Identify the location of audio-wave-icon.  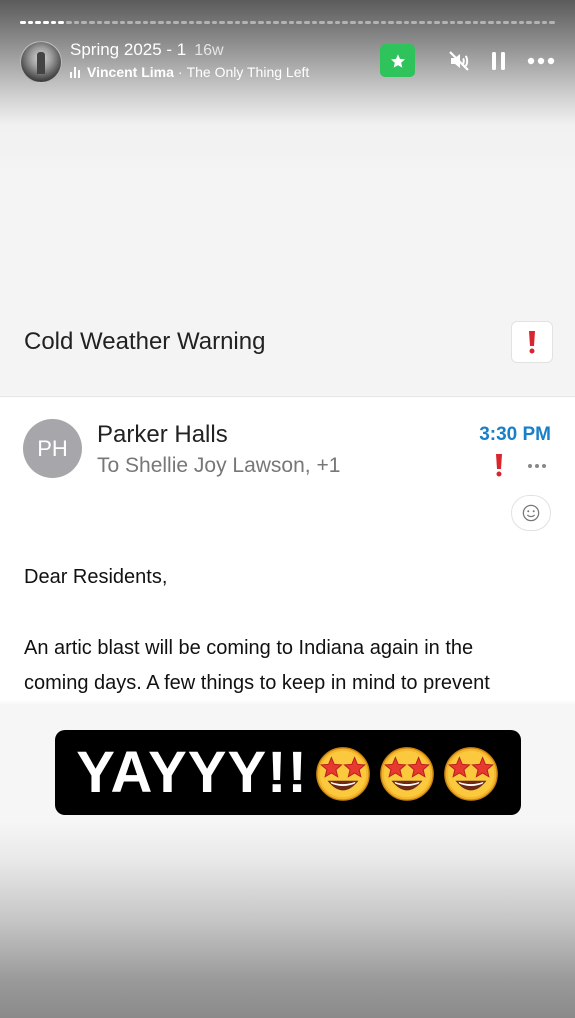
(75, 72).